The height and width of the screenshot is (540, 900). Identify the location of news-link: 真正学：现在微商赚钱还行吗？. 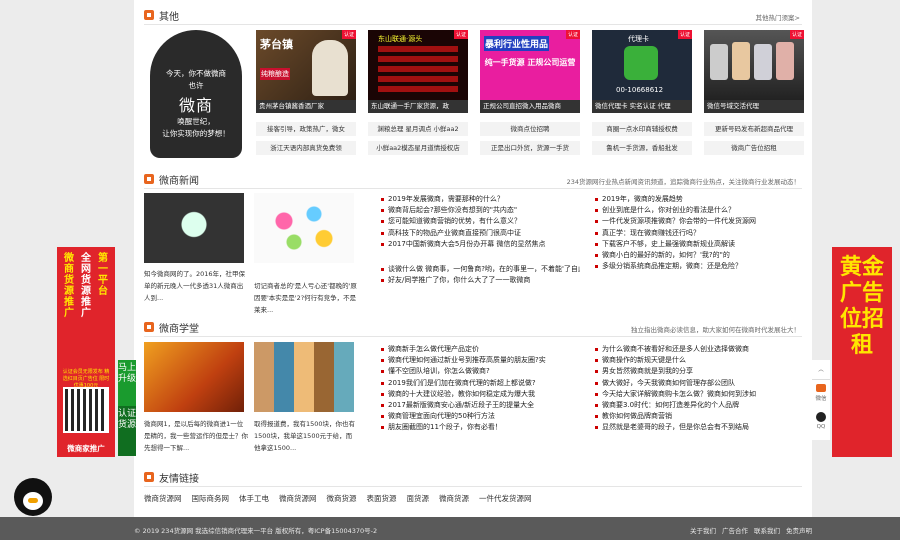
(696, 233).